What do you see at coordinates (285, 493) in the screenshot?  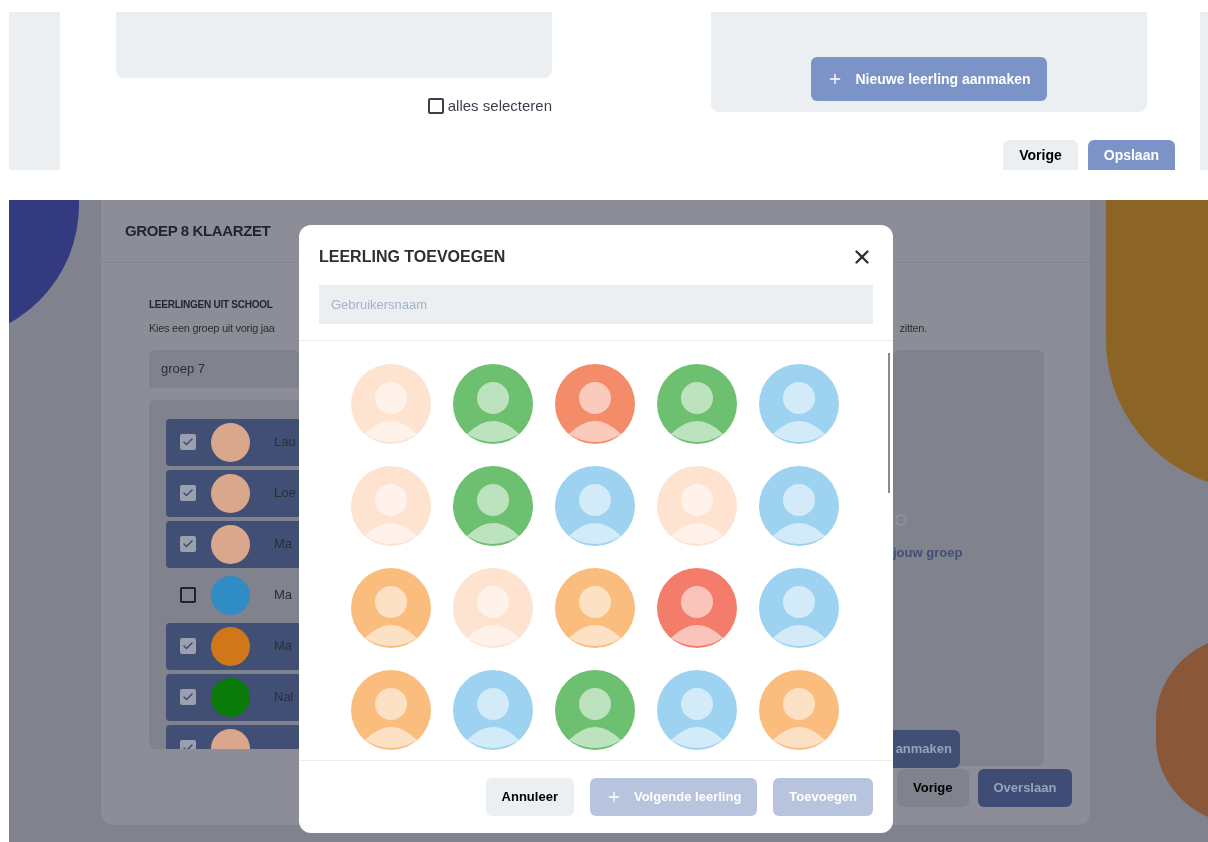 I see `student-name: Loe` at bounding box center [285, 493].